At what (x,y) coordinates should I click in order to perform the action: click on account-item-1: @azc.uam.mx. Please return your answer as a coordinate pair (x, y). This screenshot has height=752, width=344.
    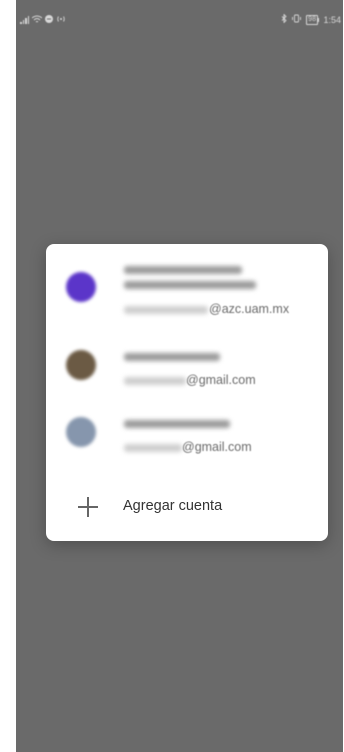
    Looking at the image, I should click on (187, 289).